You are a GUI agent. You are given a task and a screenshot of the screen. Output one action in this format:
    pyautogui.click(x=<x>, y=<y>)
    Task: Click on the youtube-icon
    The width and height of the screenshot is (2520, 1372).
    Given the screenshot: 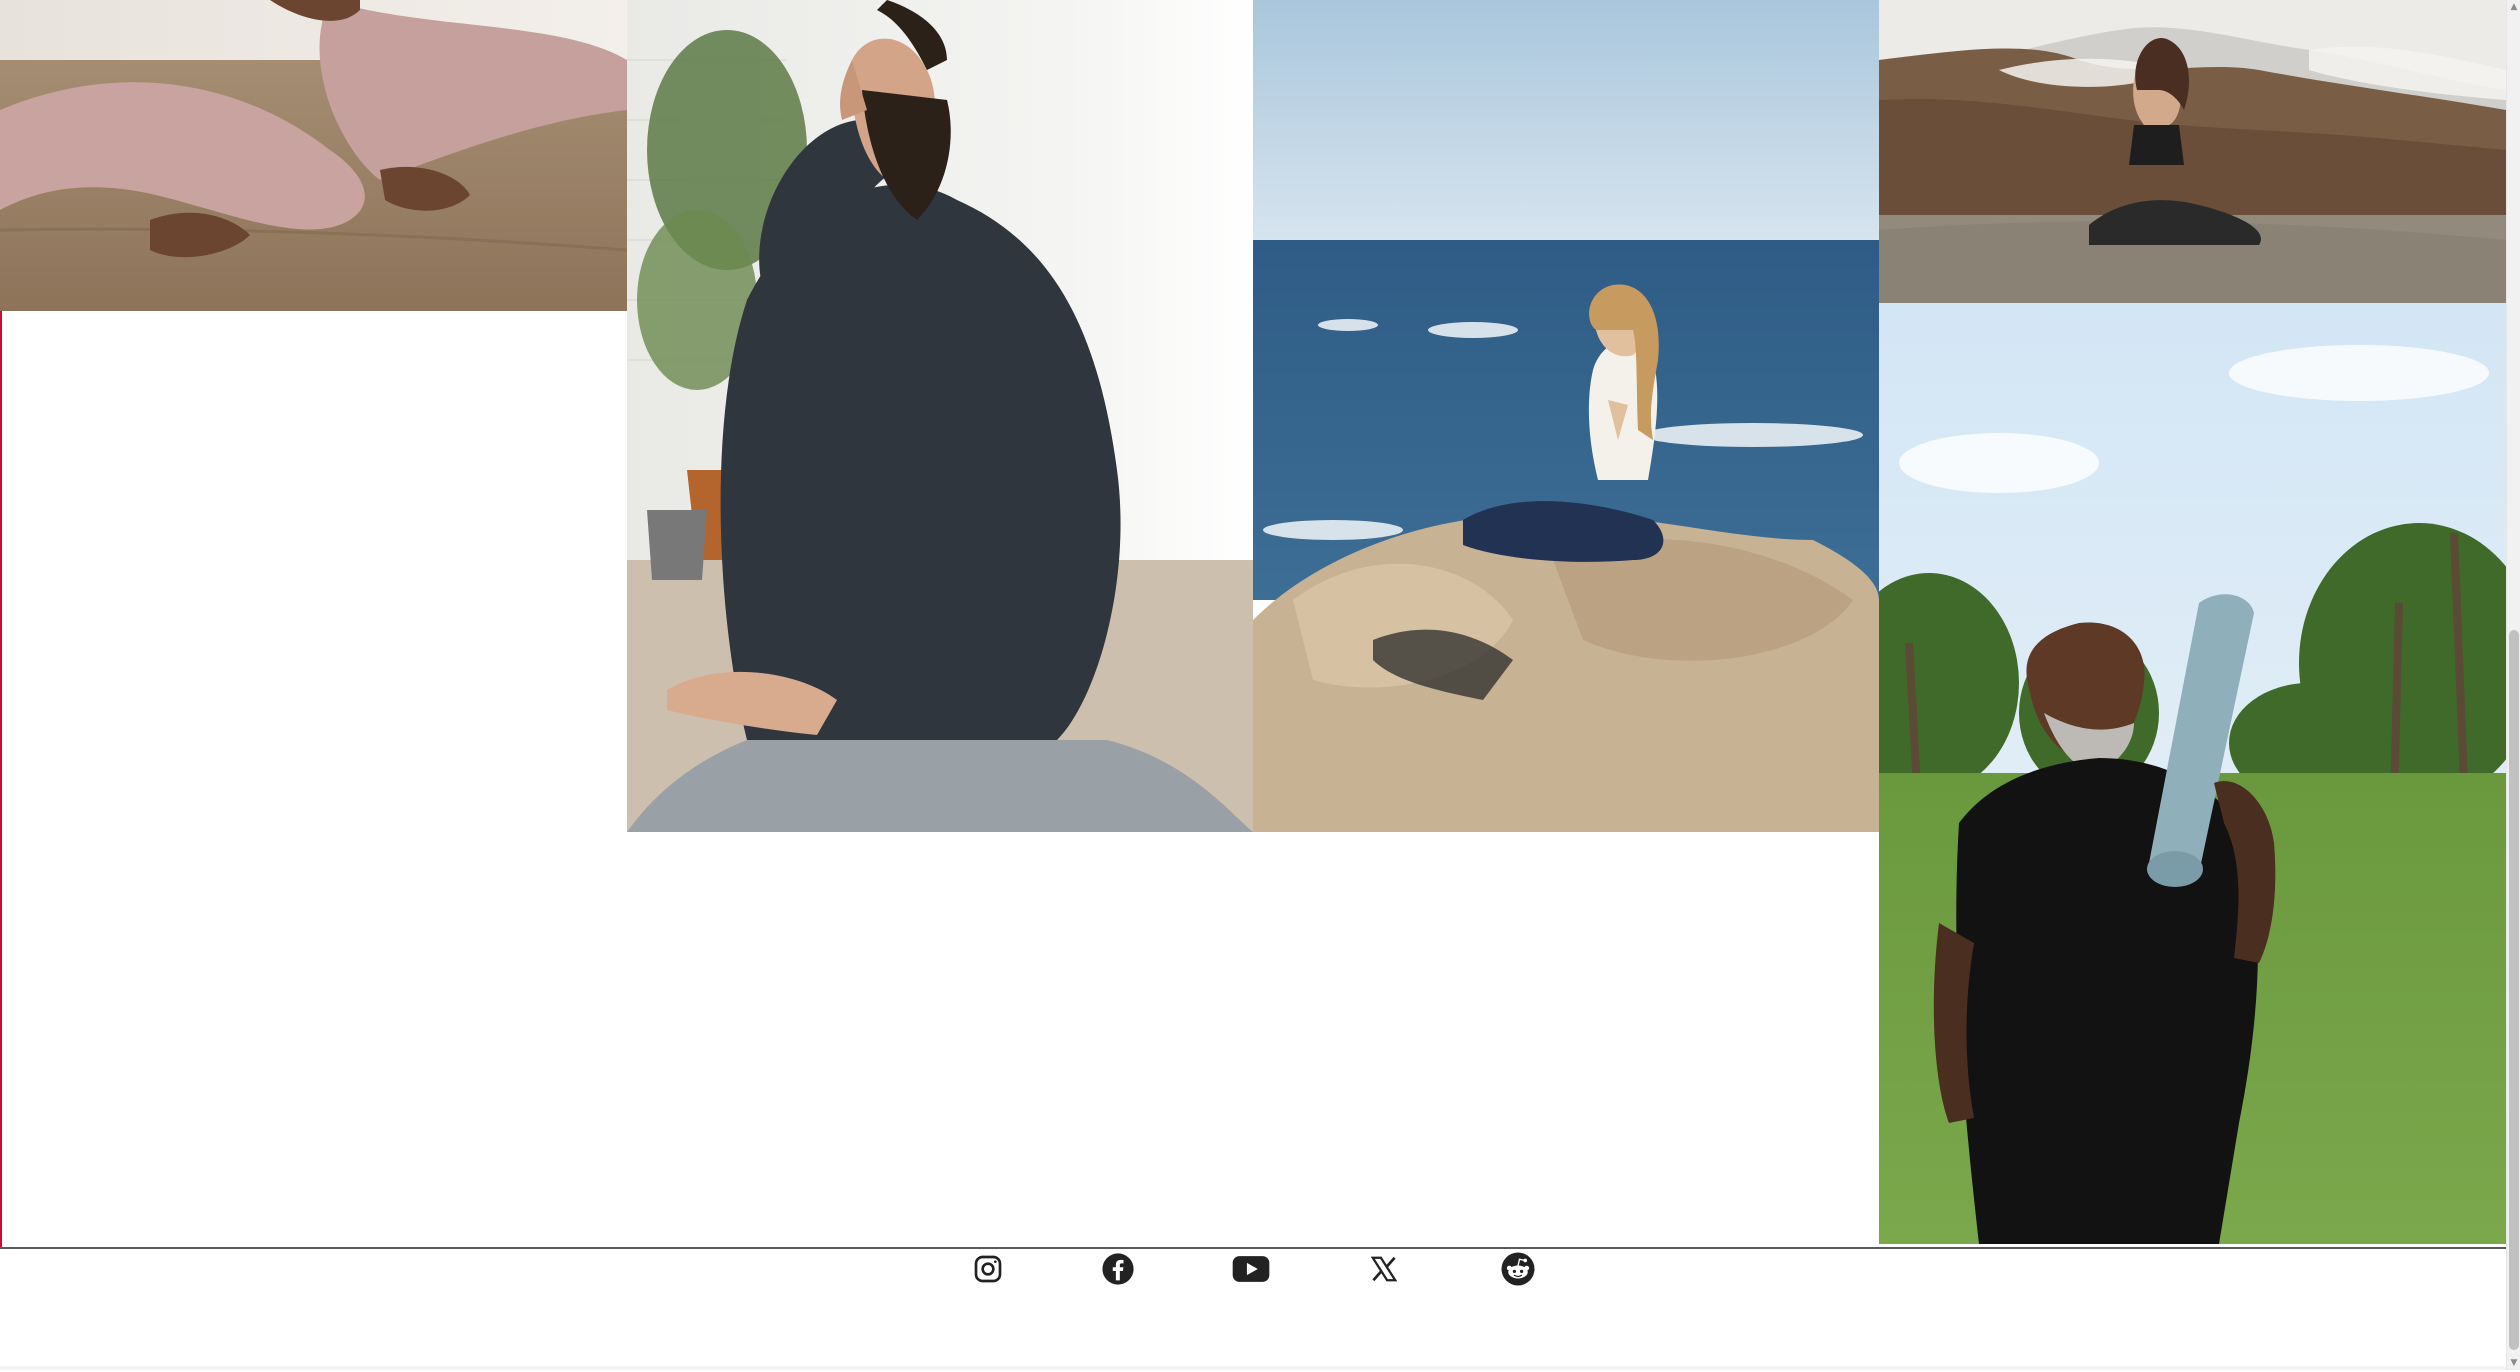 What is the action you would take?
    pyautogui.click(x=1251, y=1269)
    